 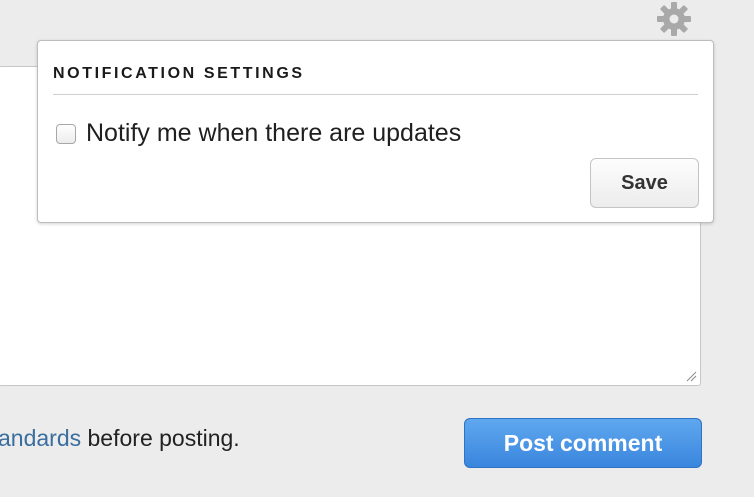 I want to click on notify-label: Notify me when there are updates, so click(x=274, y=133).